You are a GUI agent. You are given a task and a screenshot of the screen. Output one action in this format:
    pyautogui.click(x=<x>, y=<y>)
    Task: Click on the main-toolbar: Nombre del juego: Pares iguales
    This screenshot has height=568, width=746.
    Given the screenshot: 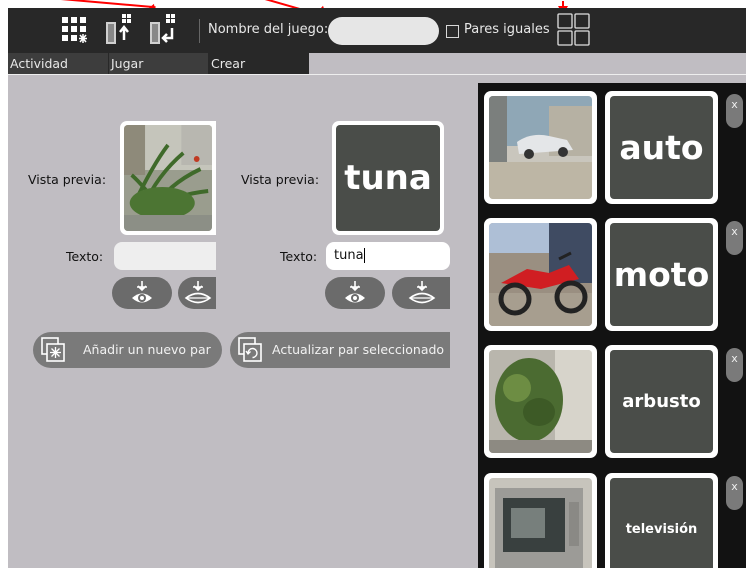 What is the action you would take?
    pyautogui.click(x=377, y=30)
    